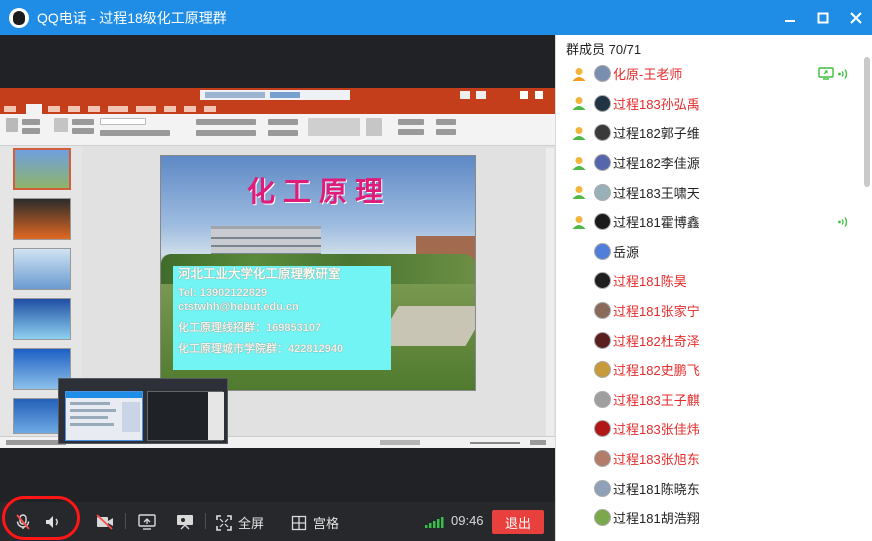  I want to click on member-name: 化原-王老师, so click(648, 75).